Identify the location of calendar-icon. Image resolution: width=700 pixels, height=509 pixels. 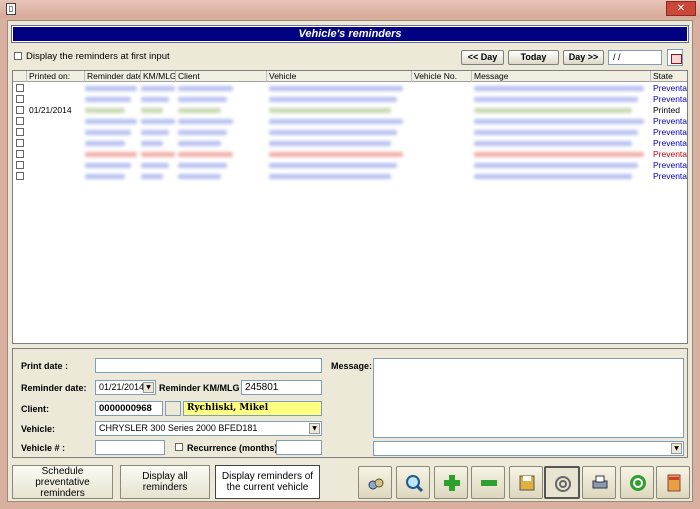
(675, 57).